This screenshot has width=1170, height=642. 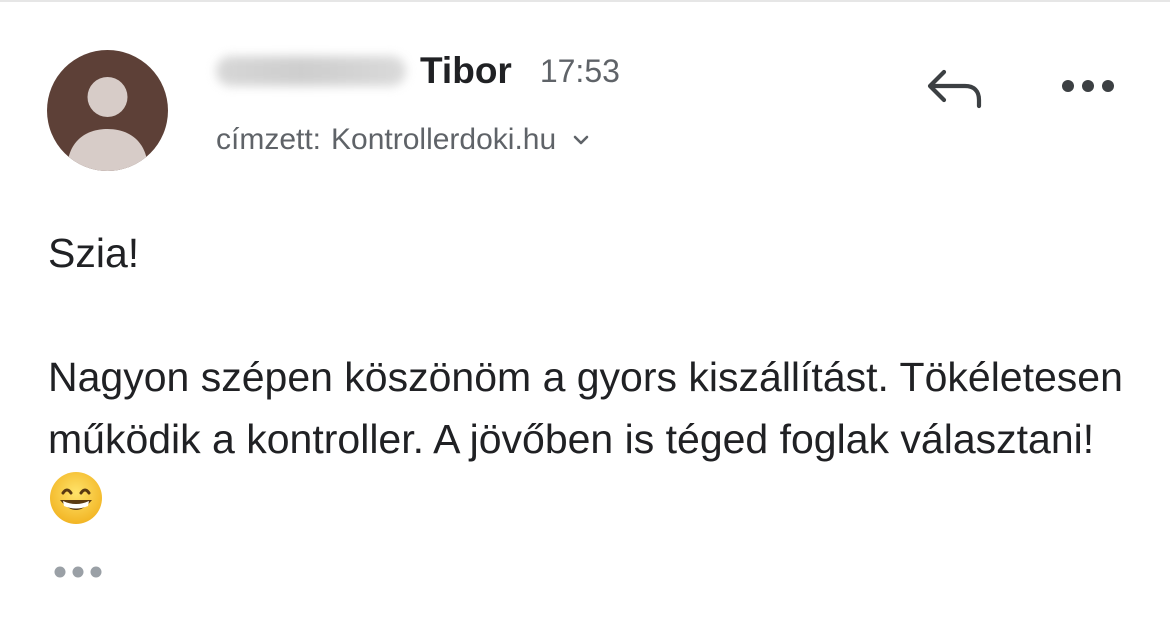 I want to click on sender-avatar, so click(x=107, y=110).